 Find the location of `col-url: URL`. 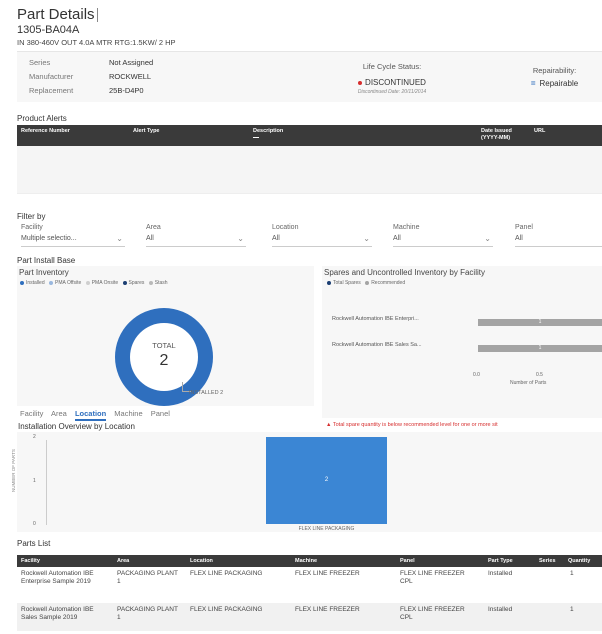

col-url: URL is located at coordinates (539, 131).